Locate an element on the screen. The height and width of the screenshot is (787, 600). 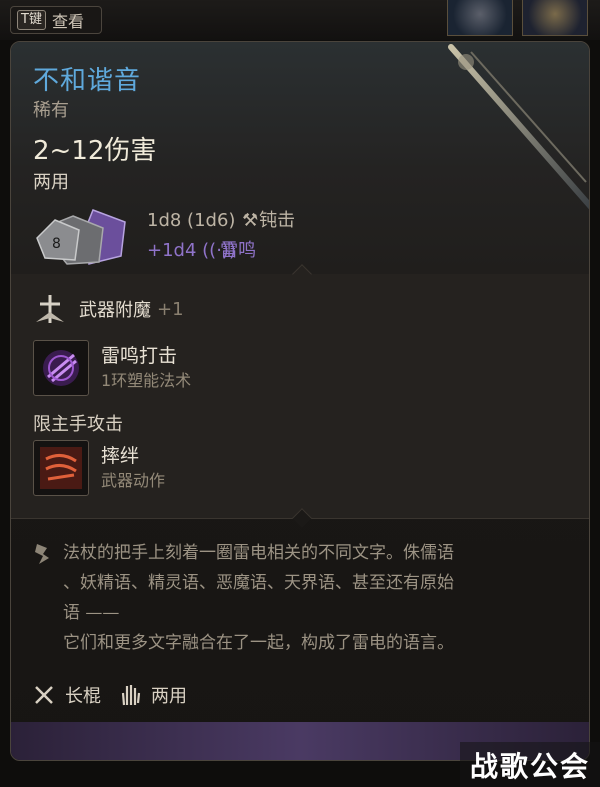
svg-text: 8 is located at coordinates (56, 244).